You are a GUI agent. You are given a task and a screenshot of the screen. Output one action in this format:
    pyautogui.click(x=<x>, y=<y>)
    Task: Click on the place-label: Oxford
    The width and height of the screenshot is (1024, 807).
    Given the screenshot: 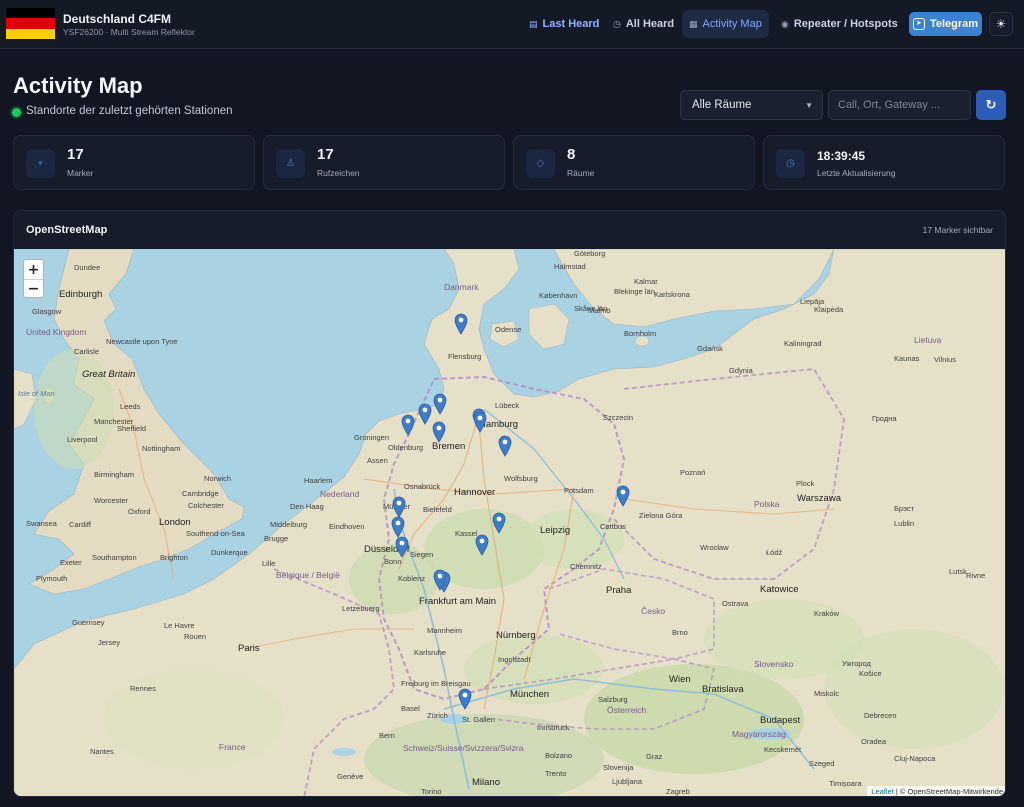 What is the action you would take?
    pyautogui.click(x=139, y=511)
    